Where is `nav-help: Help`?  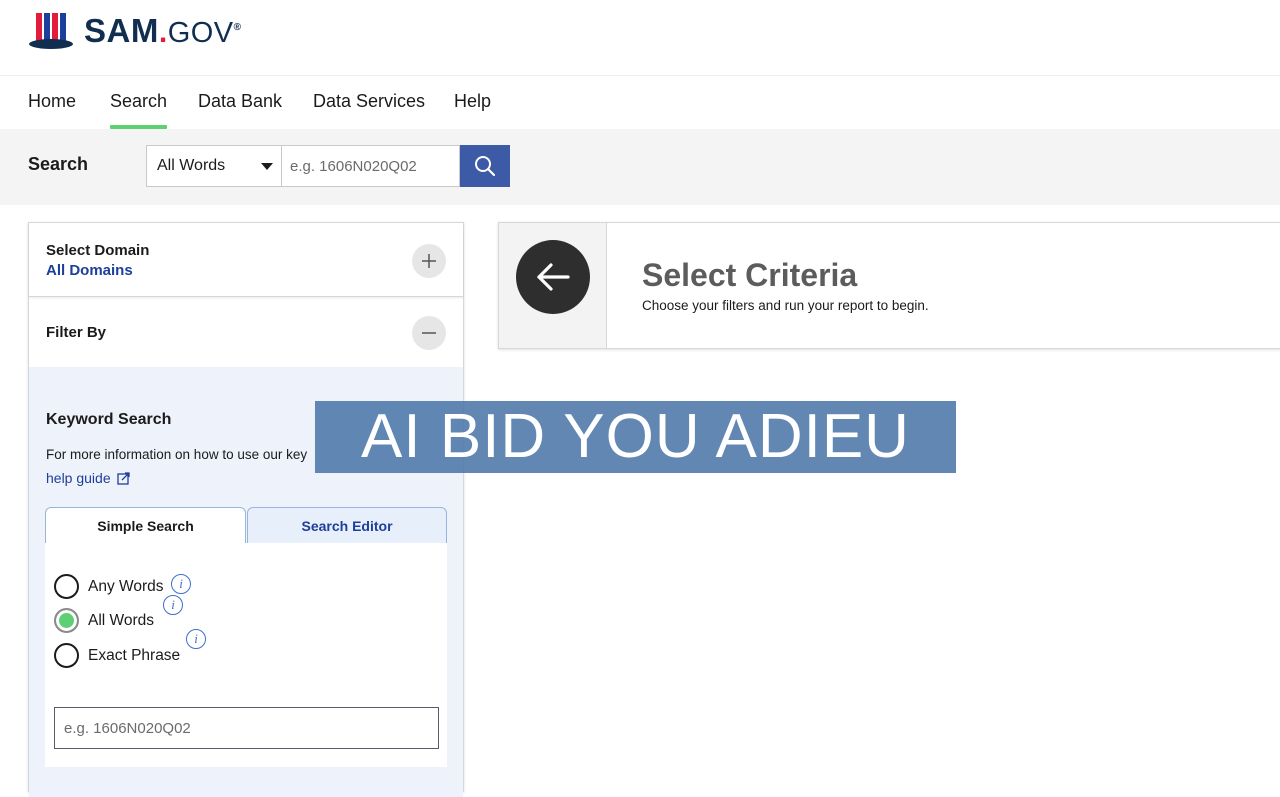
nav-help: Help is located at coordinates (472, 110).